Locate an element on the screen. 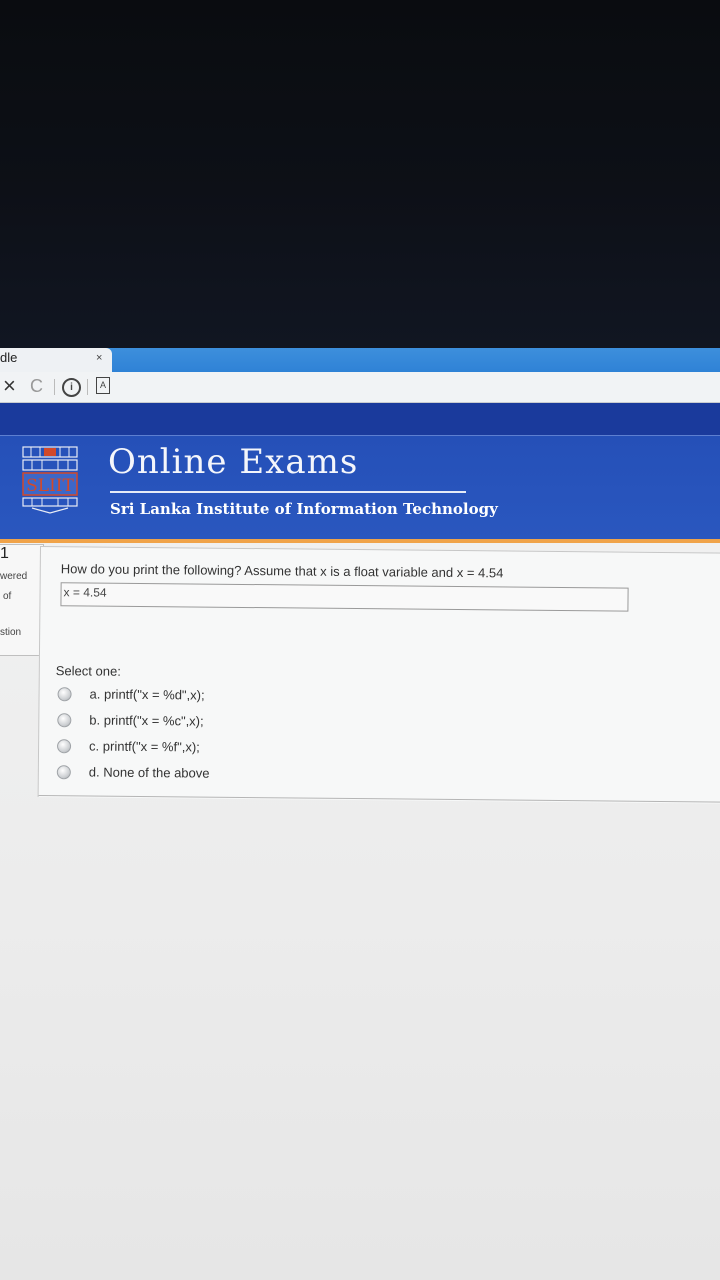 Image resolution: width=720 pixels, height=1280 pixels. option-d: d. None of the above is located at coordinates (205, 774).